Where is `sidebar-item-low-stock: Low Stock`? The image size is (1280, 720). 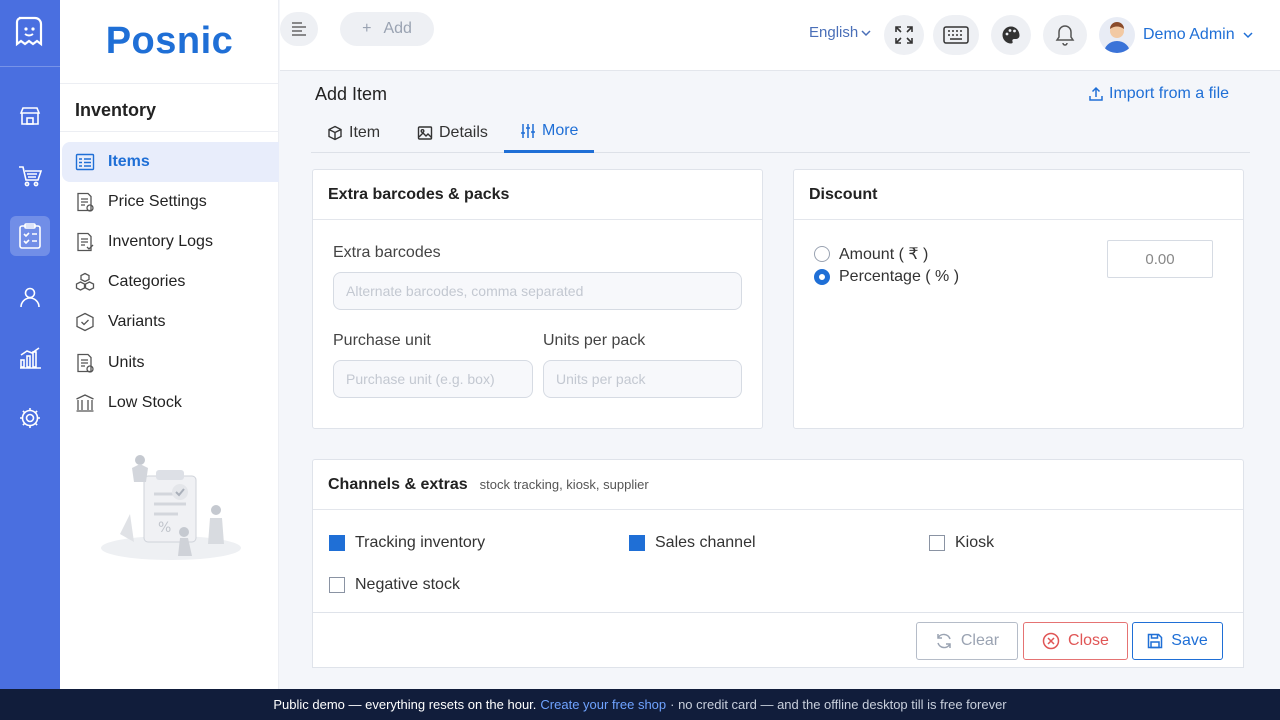 sidebar-item-low-stock: Low Stock is located at coordinates (170, 403).